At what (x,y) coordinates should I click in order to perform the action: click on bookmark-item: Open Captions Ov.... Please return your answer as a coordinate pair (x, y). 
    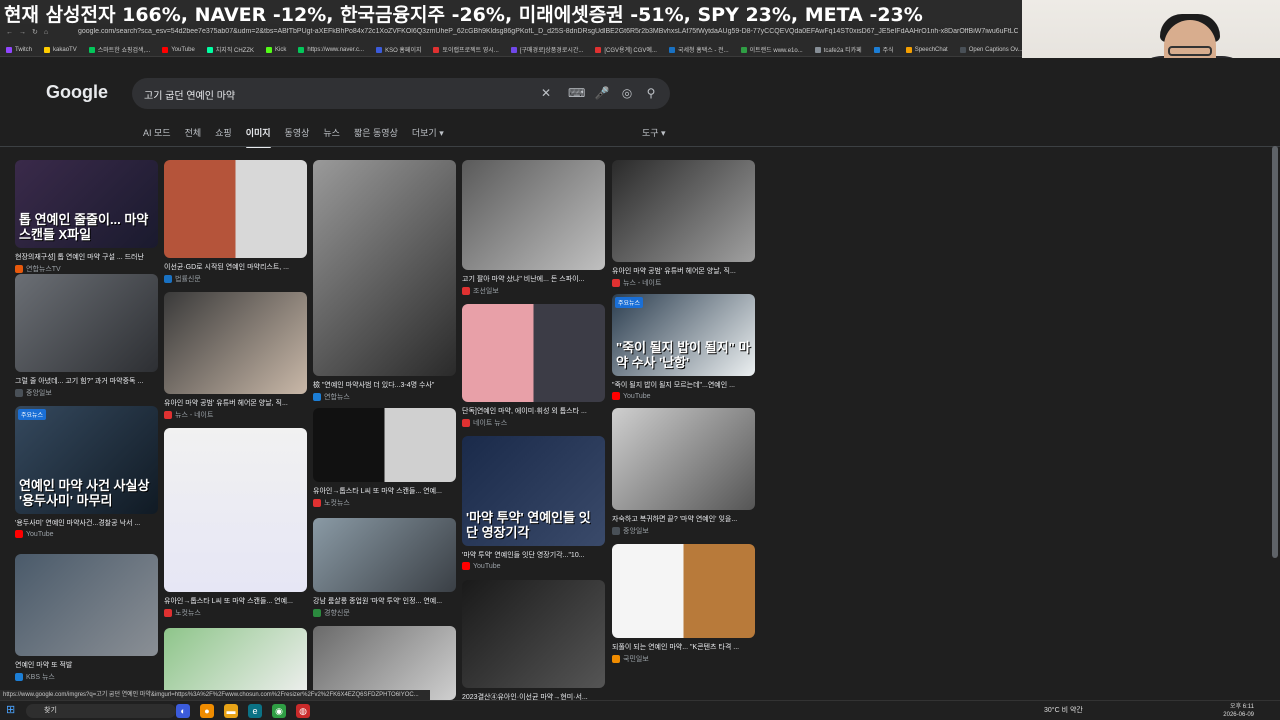
    Looking at the image, I should click on (990, 49).